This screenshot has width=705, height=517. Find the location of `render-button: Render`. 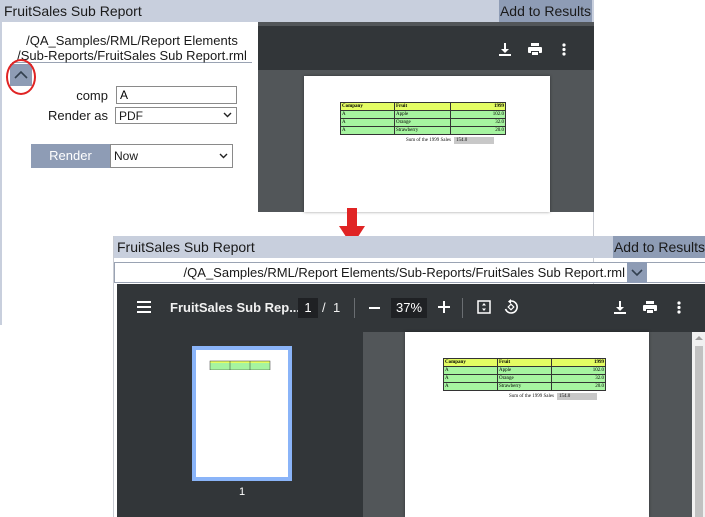

render-button: Render is located at coordinates (70, 156).